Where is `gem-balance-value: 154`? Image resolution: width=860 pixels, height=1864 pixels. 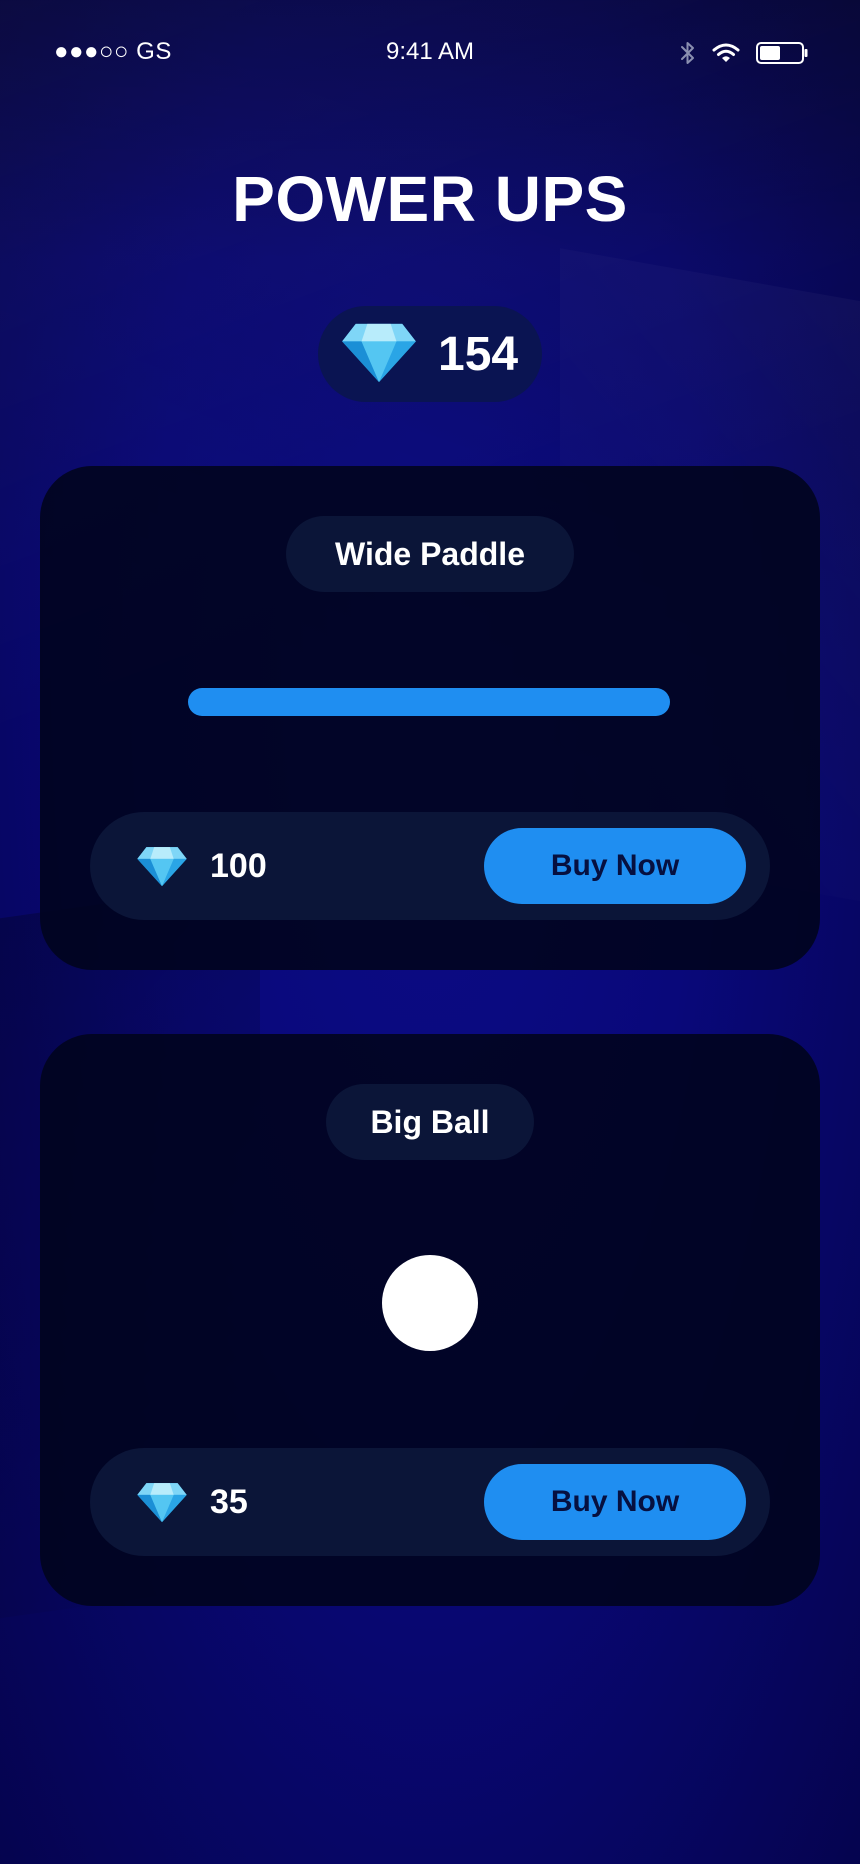 gem-balance-value: 154 is located at coordinates (478, 354).